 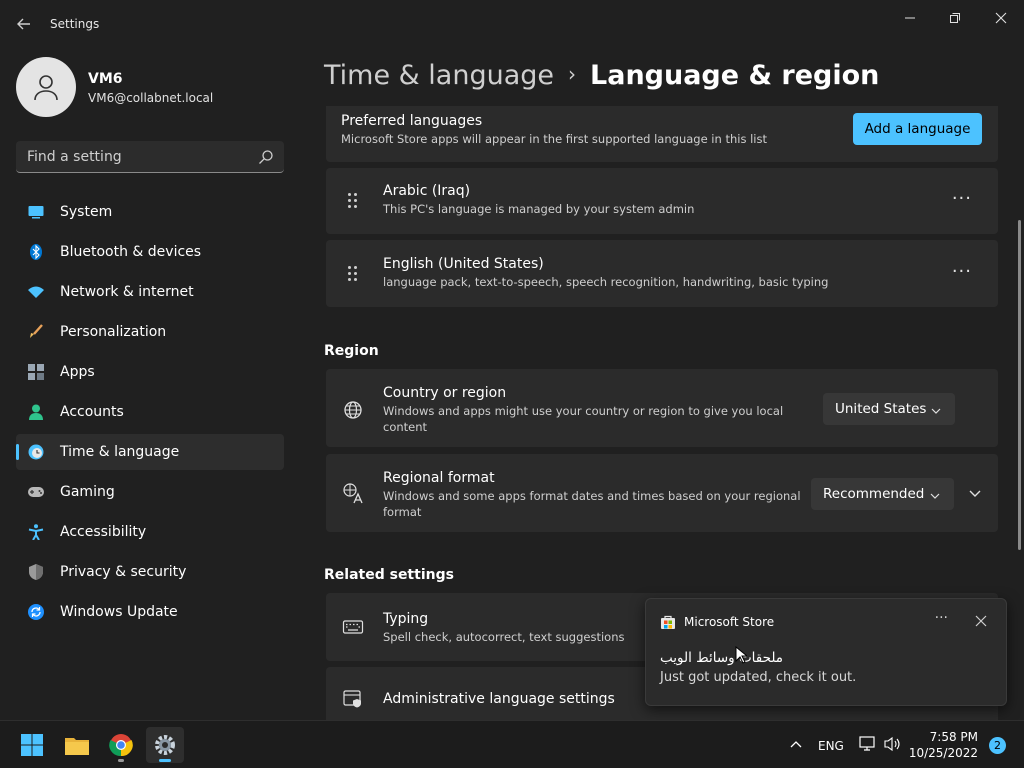 I want to click on sidebar-item-bluetooth: Bluetooth & devices, so click(x=150, y=252).